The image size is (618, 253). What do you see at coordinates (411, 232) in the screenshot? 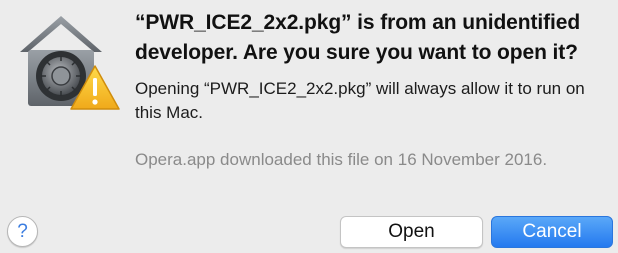
I see `open-button: Open` at bounding box center [411, 232].